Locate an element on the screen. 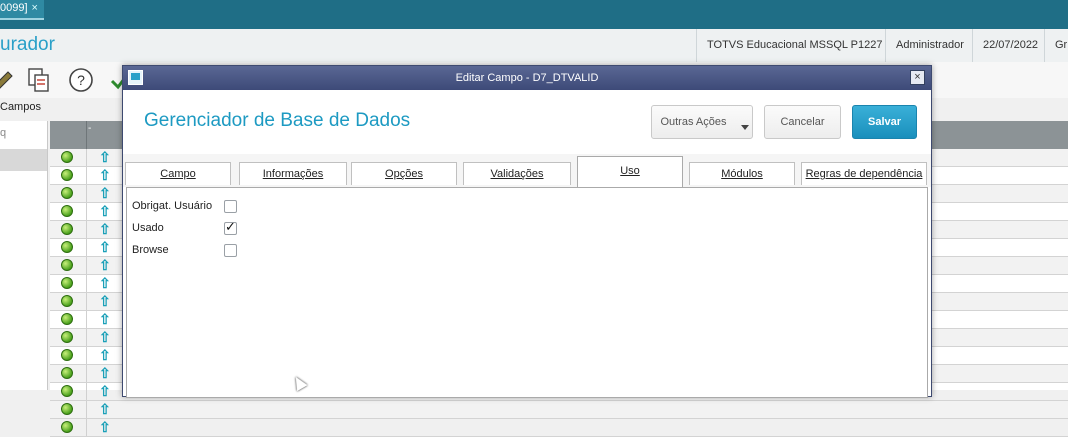 This screenshot has width=1068, height=437. usado-checkbox is located at coordinates (230, 227).